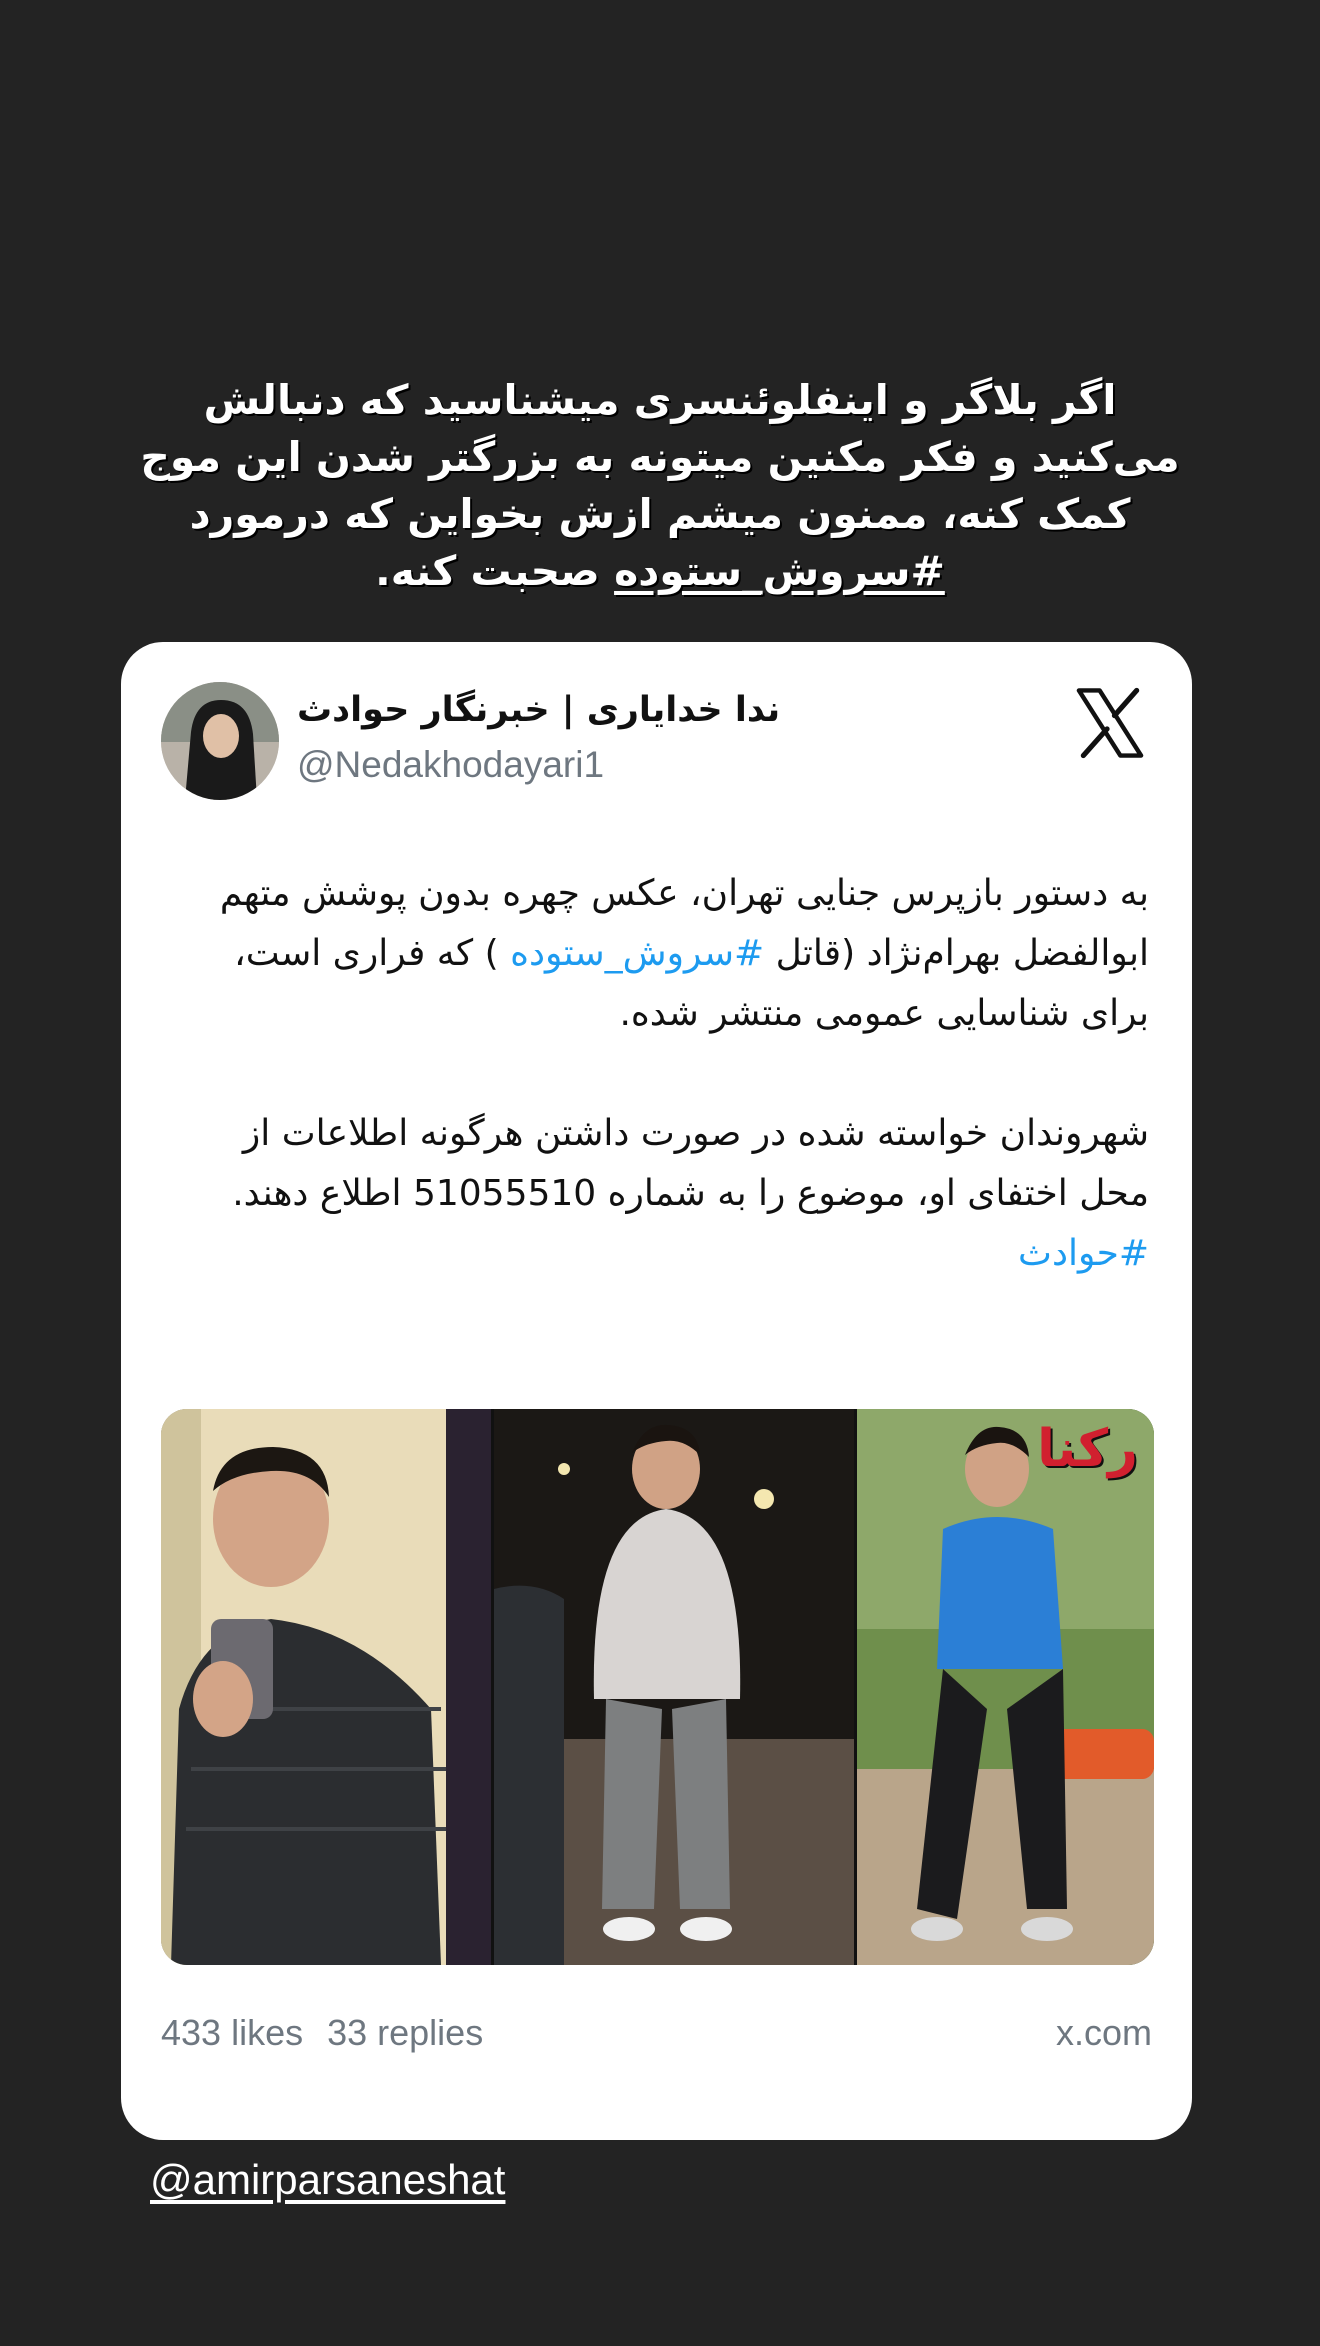  I want to click on avatar-photo, so click(220, 741).